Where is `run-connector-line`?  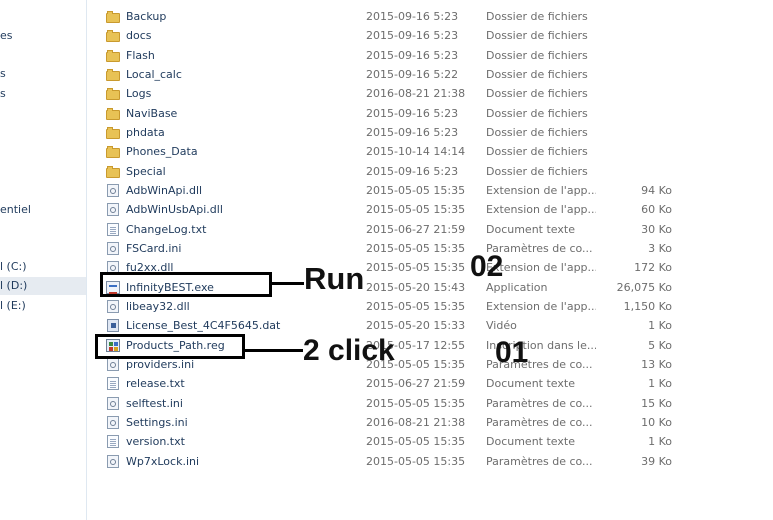
run-connector-line is located at coordinates (288, 283).